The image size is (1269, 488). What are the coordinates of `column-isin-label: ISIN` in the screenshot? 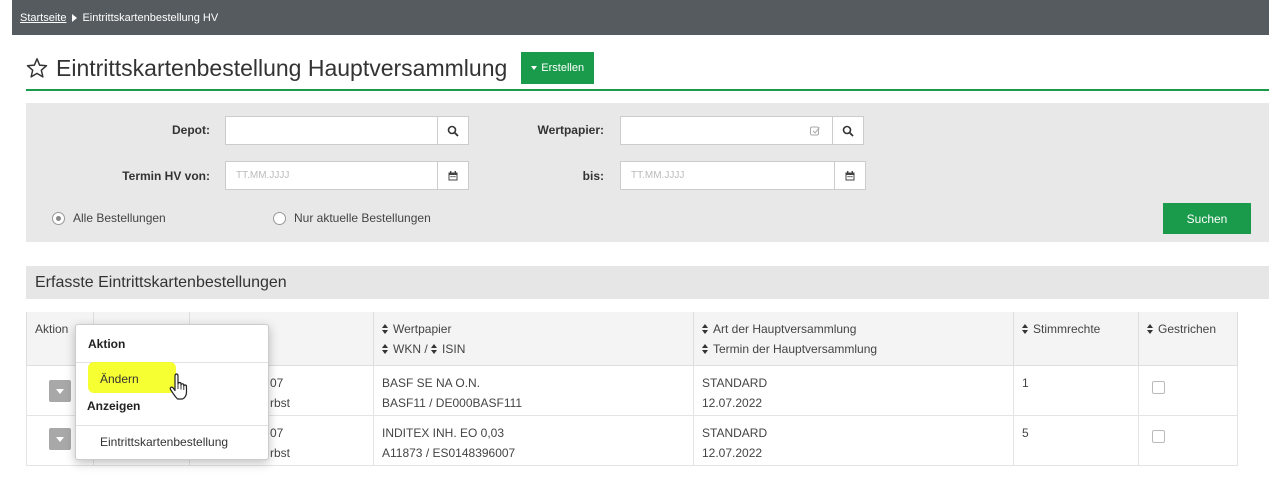 It's located at (454, 349).